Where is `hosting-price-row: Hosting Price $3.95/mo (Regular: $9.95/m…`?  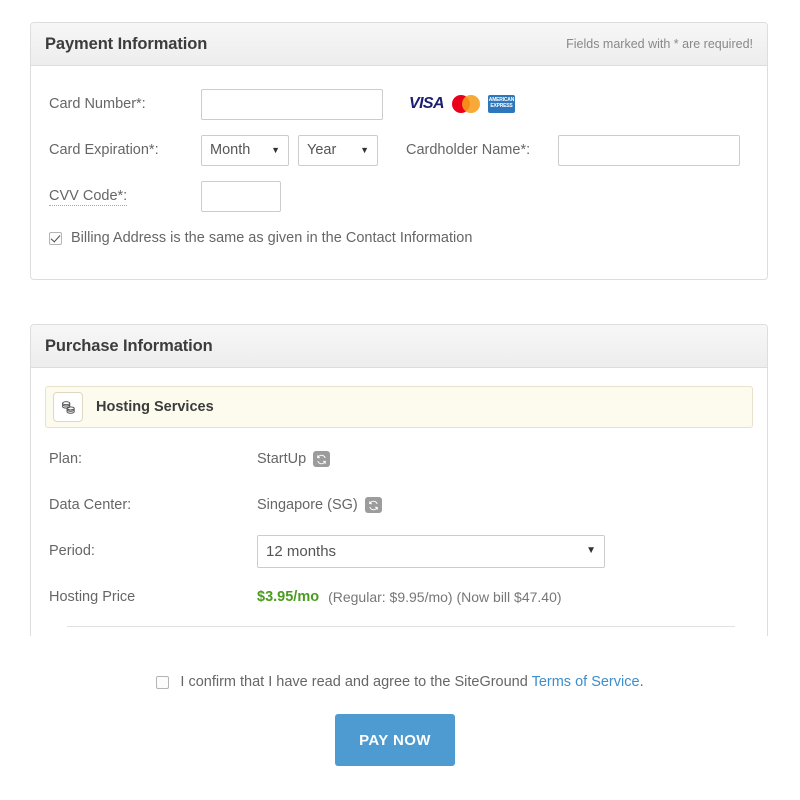 hosting-price-row: Hosting Price $3.95/mo (Regular: $9.95/m… is located at coordinates (400, 597).